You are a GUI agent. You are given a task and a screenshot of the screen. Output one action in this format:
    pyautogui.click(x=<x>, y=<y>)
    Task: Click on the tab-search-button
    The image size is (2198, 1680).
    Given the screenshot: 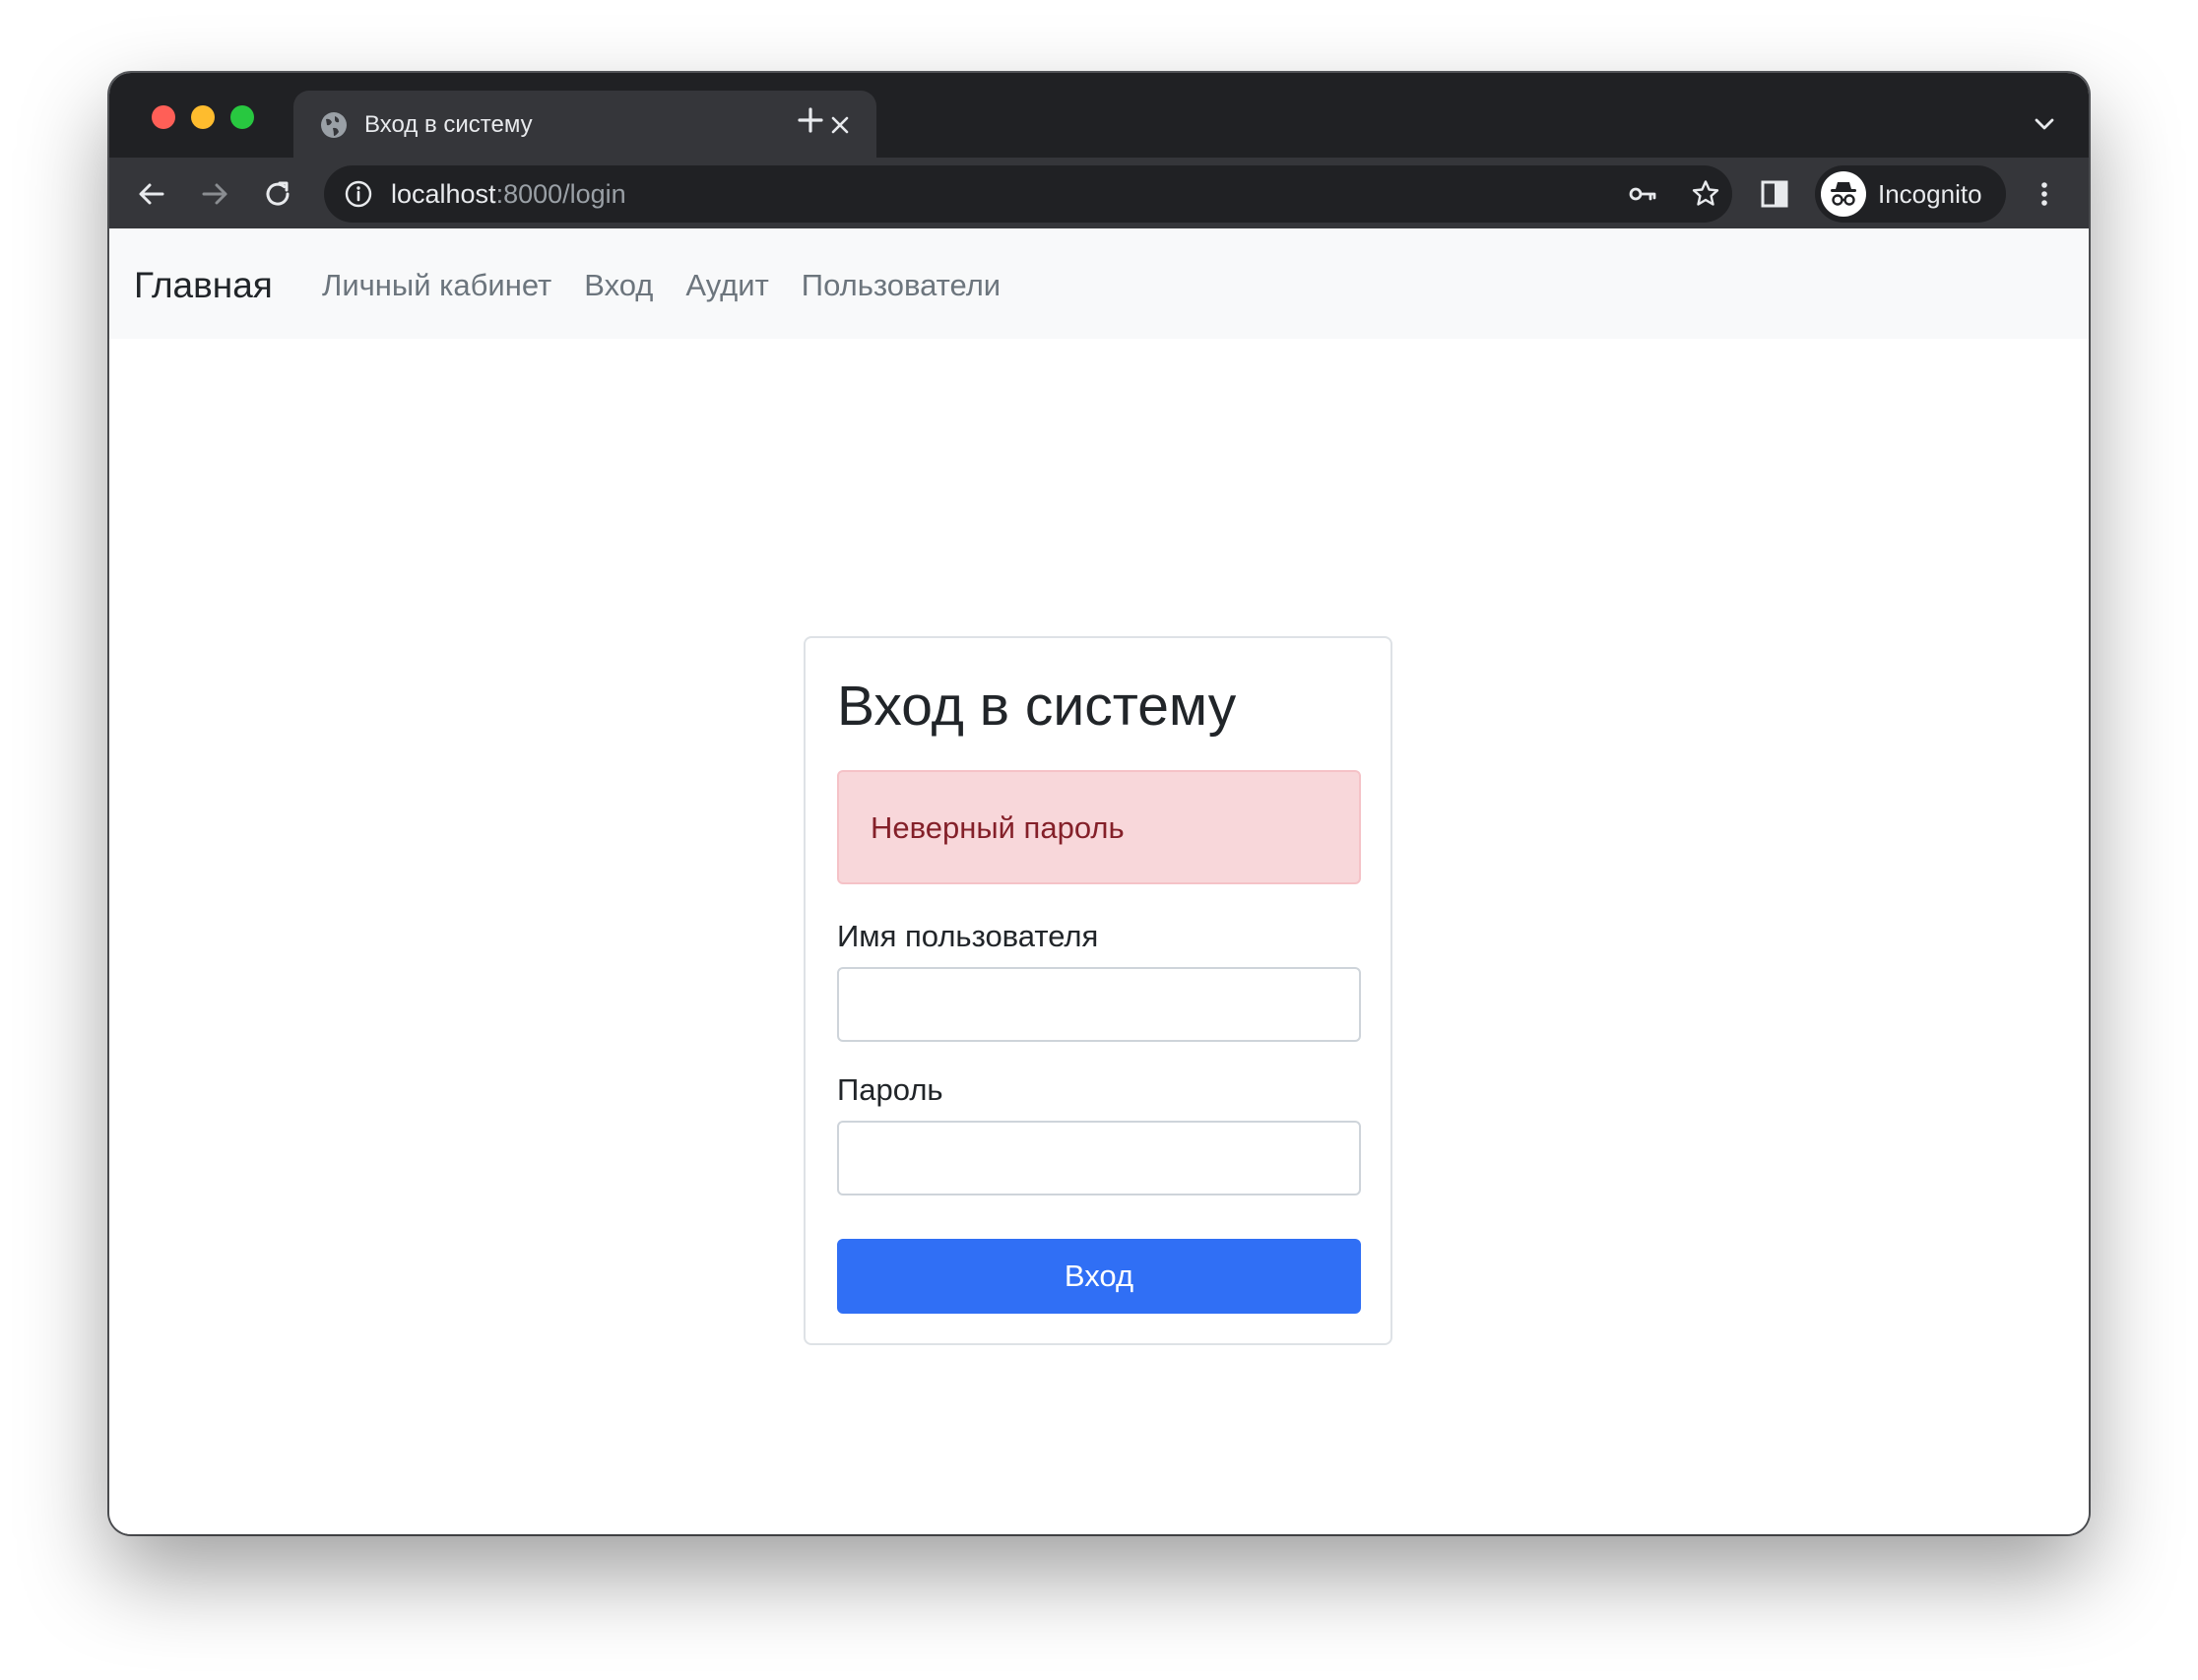 What is the action you would take?
    pyautogui.click(x=2044, y=124)
    